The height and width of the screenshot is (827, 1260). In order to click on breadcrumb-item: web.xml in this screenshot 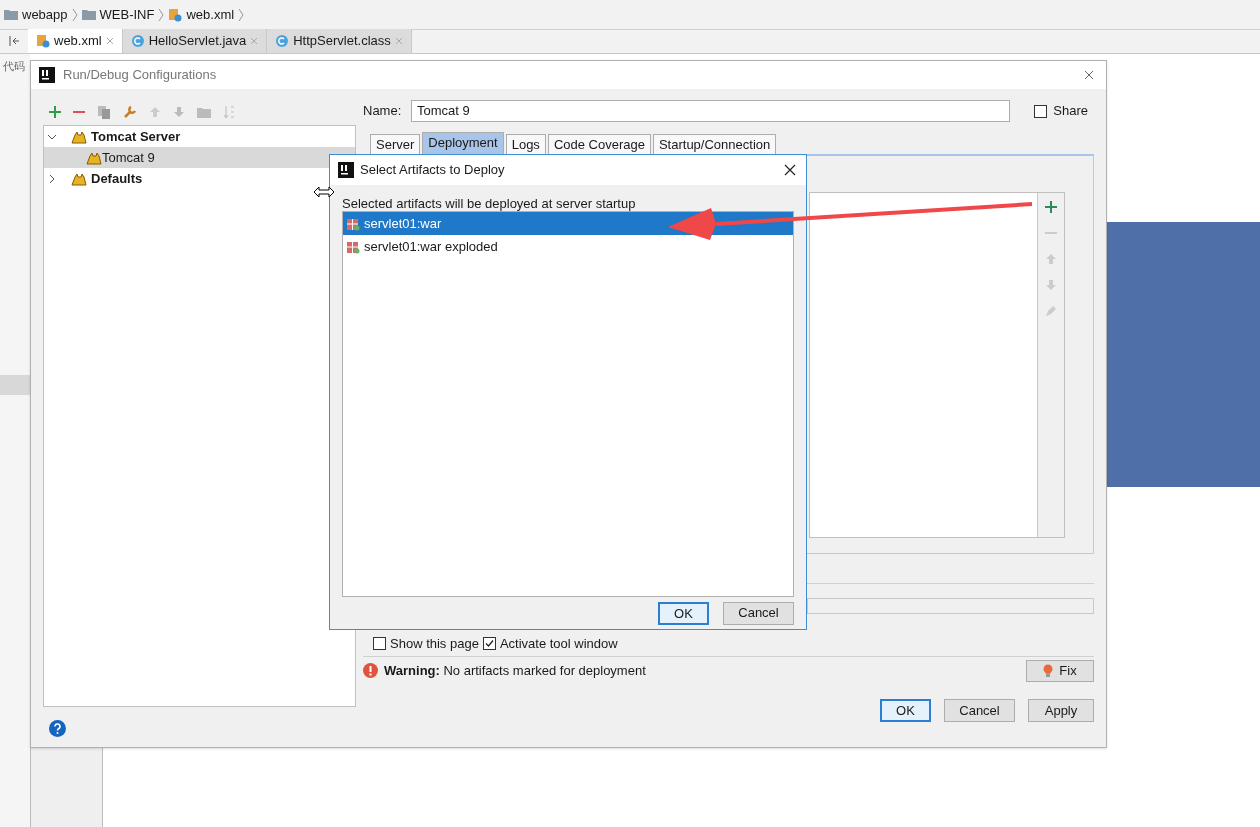, I will do `click(210, 14)`.